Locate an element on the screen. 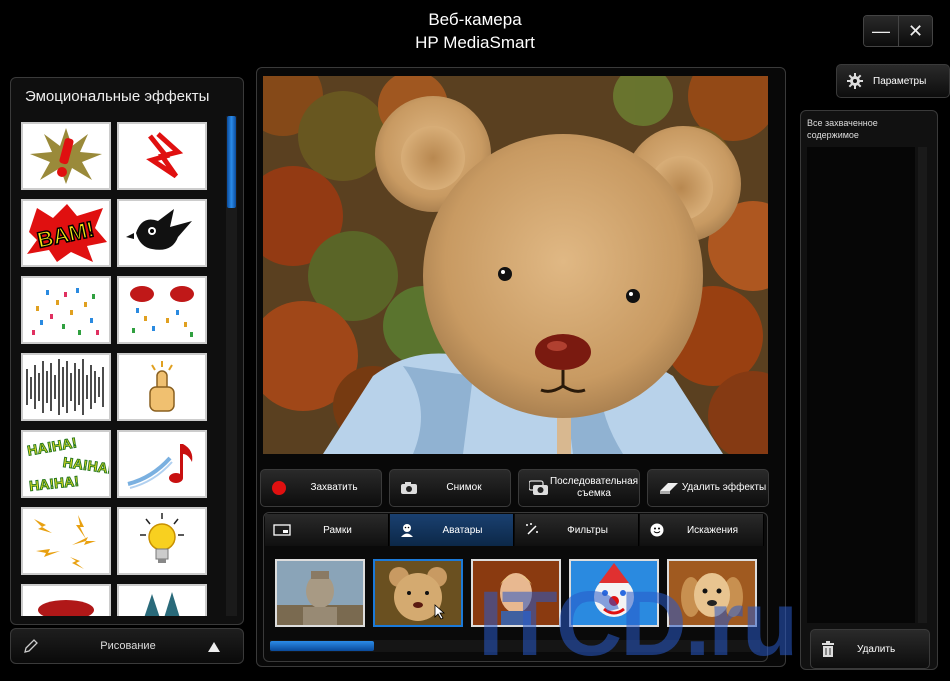  tab-avatars-label: Аватары is located at coordinates (462, 530).